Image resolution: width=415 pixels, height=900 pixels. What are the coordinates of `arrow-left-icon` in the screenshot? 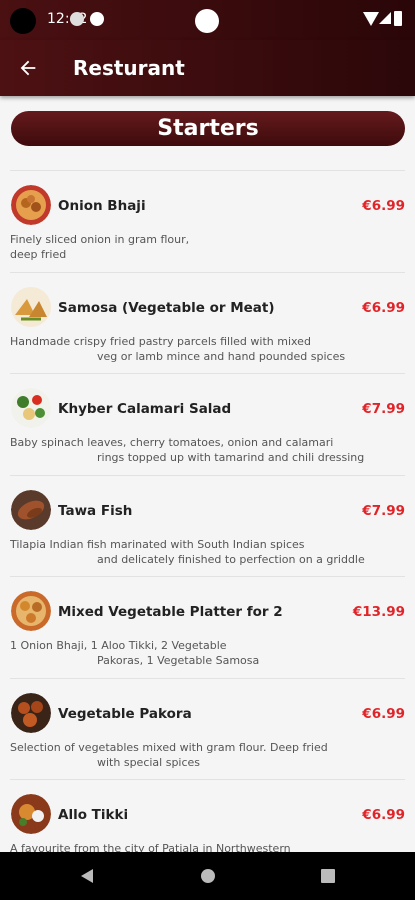 It's located at (28, 68).